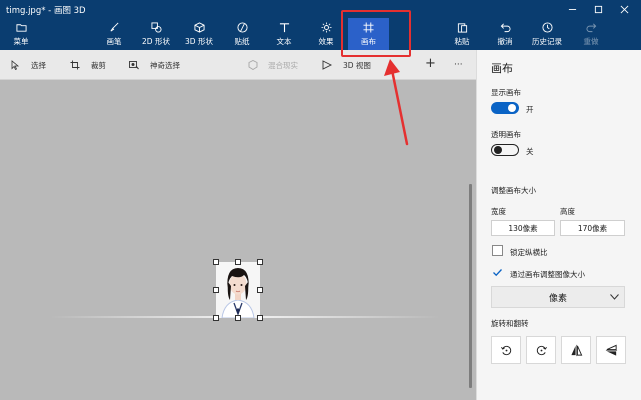 Image resolution: width=641 pixels, height=400 pixels. I want to click on select-tool: 选择, so click(28, 65).